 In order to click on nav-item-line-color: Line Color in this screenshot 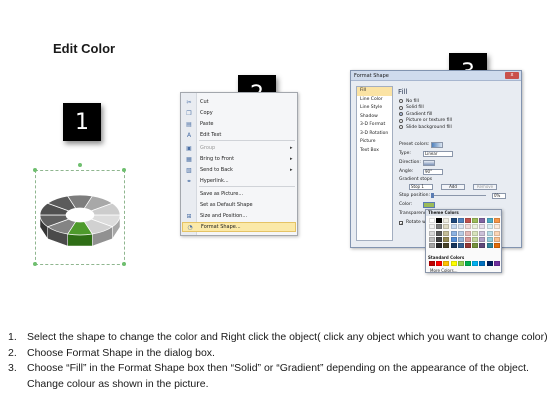, I will do `click(374, 100)`.